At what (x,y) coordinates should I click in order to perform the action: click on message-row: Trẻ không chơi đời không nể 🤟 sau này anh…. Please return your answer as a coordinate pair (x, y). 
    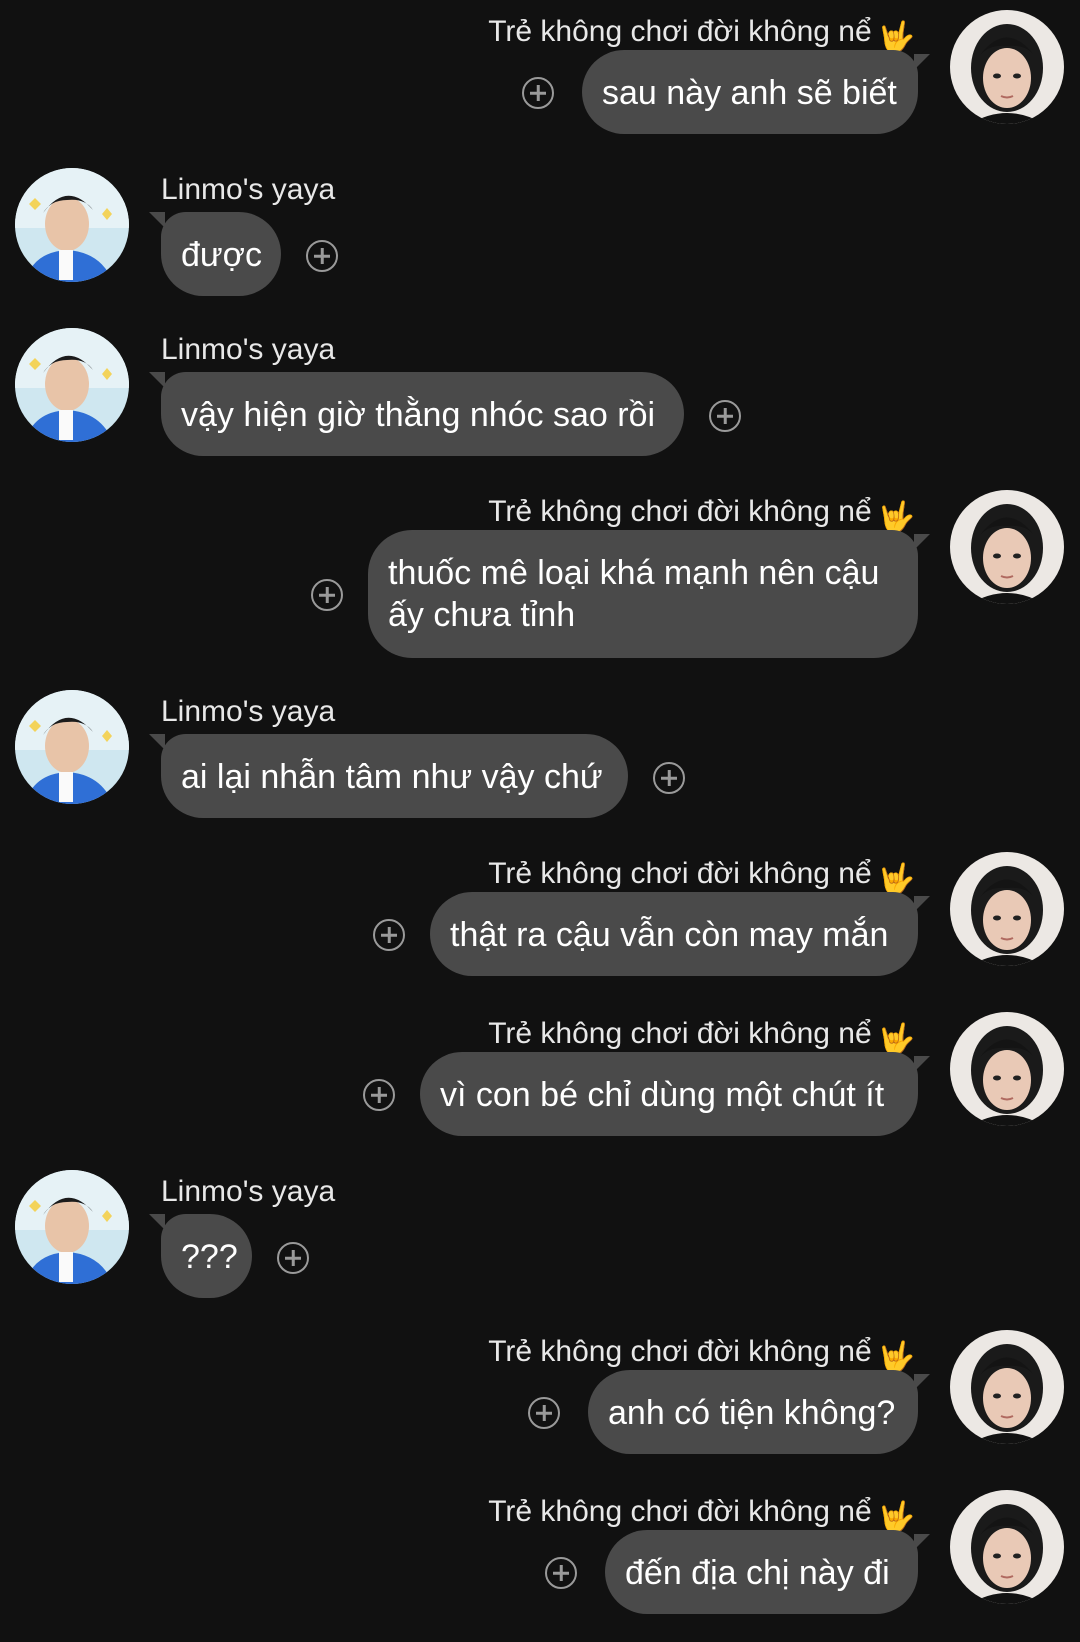
    Looking at the image, I should click on (540, 72).